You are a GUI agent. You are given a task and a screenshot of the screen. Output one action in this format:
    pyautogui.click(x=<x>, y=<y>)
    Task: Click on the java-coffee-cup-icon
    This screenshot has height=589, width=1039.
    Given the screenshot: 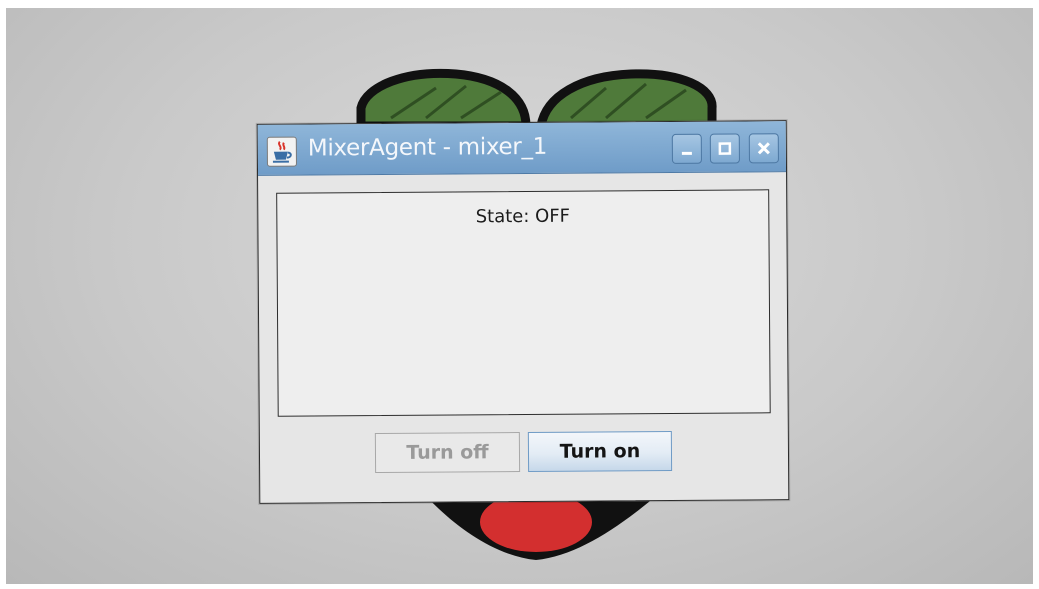 What is the action you would take?
    pyautogui.click(x=281, y=151)
    